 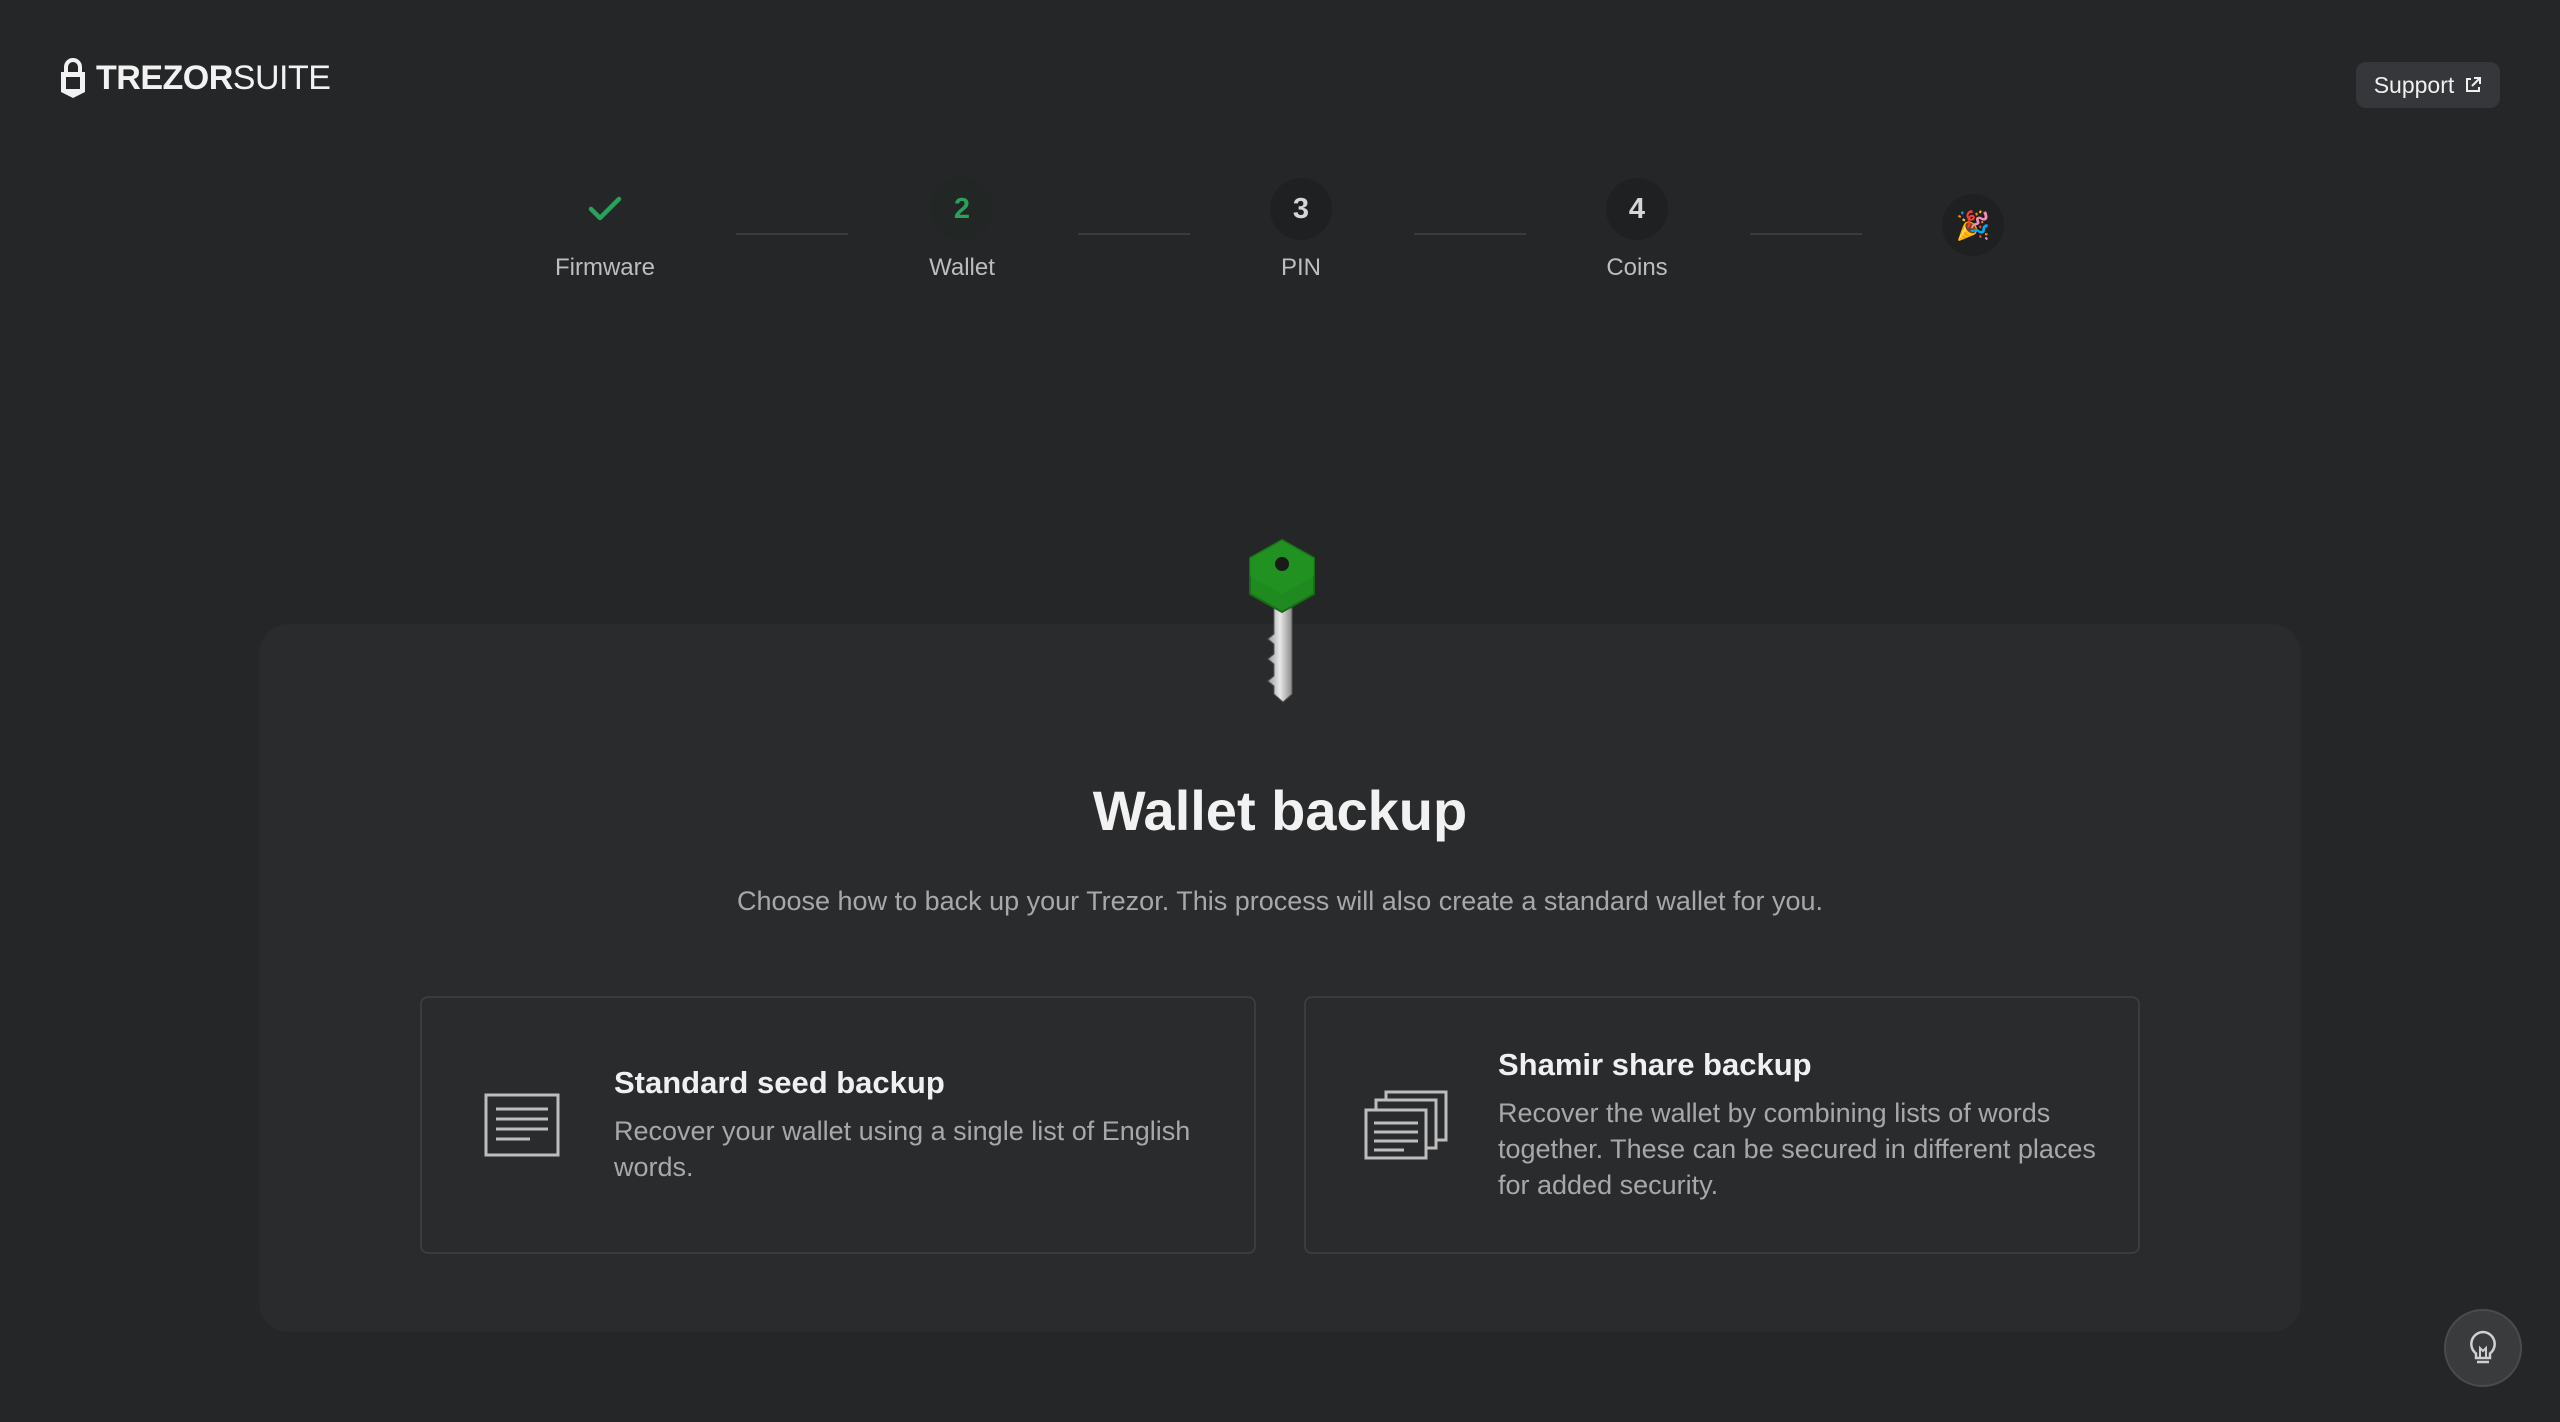 I want to click on support-button: Support, so click(x=2428, y=85).